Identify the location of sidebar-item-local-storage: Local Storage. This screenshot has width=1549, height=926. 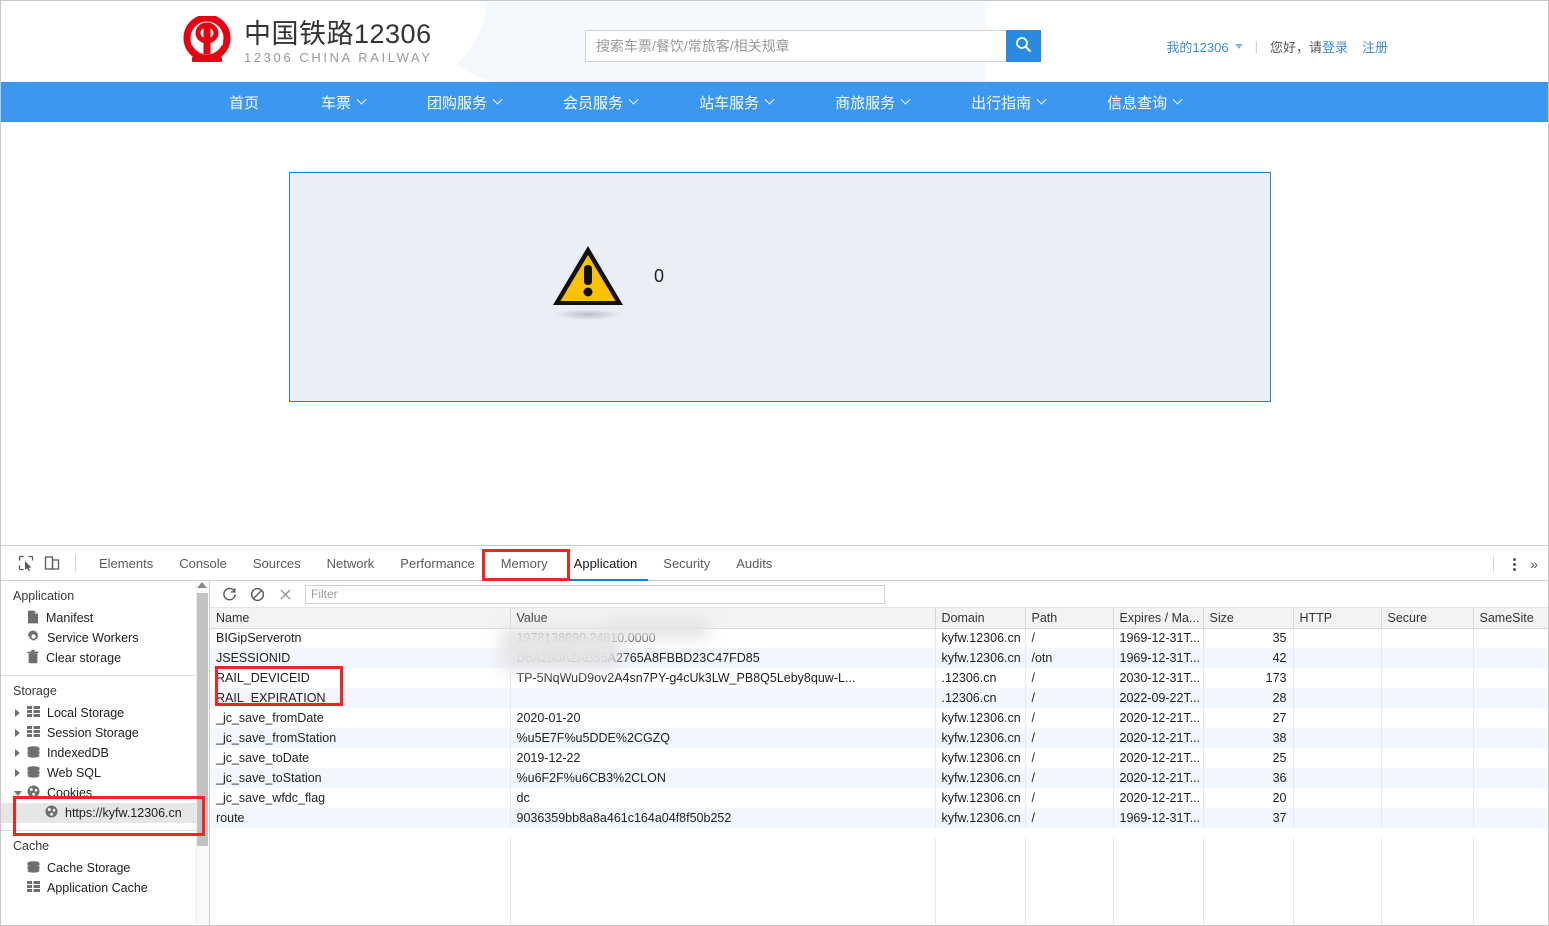
(105, 713).